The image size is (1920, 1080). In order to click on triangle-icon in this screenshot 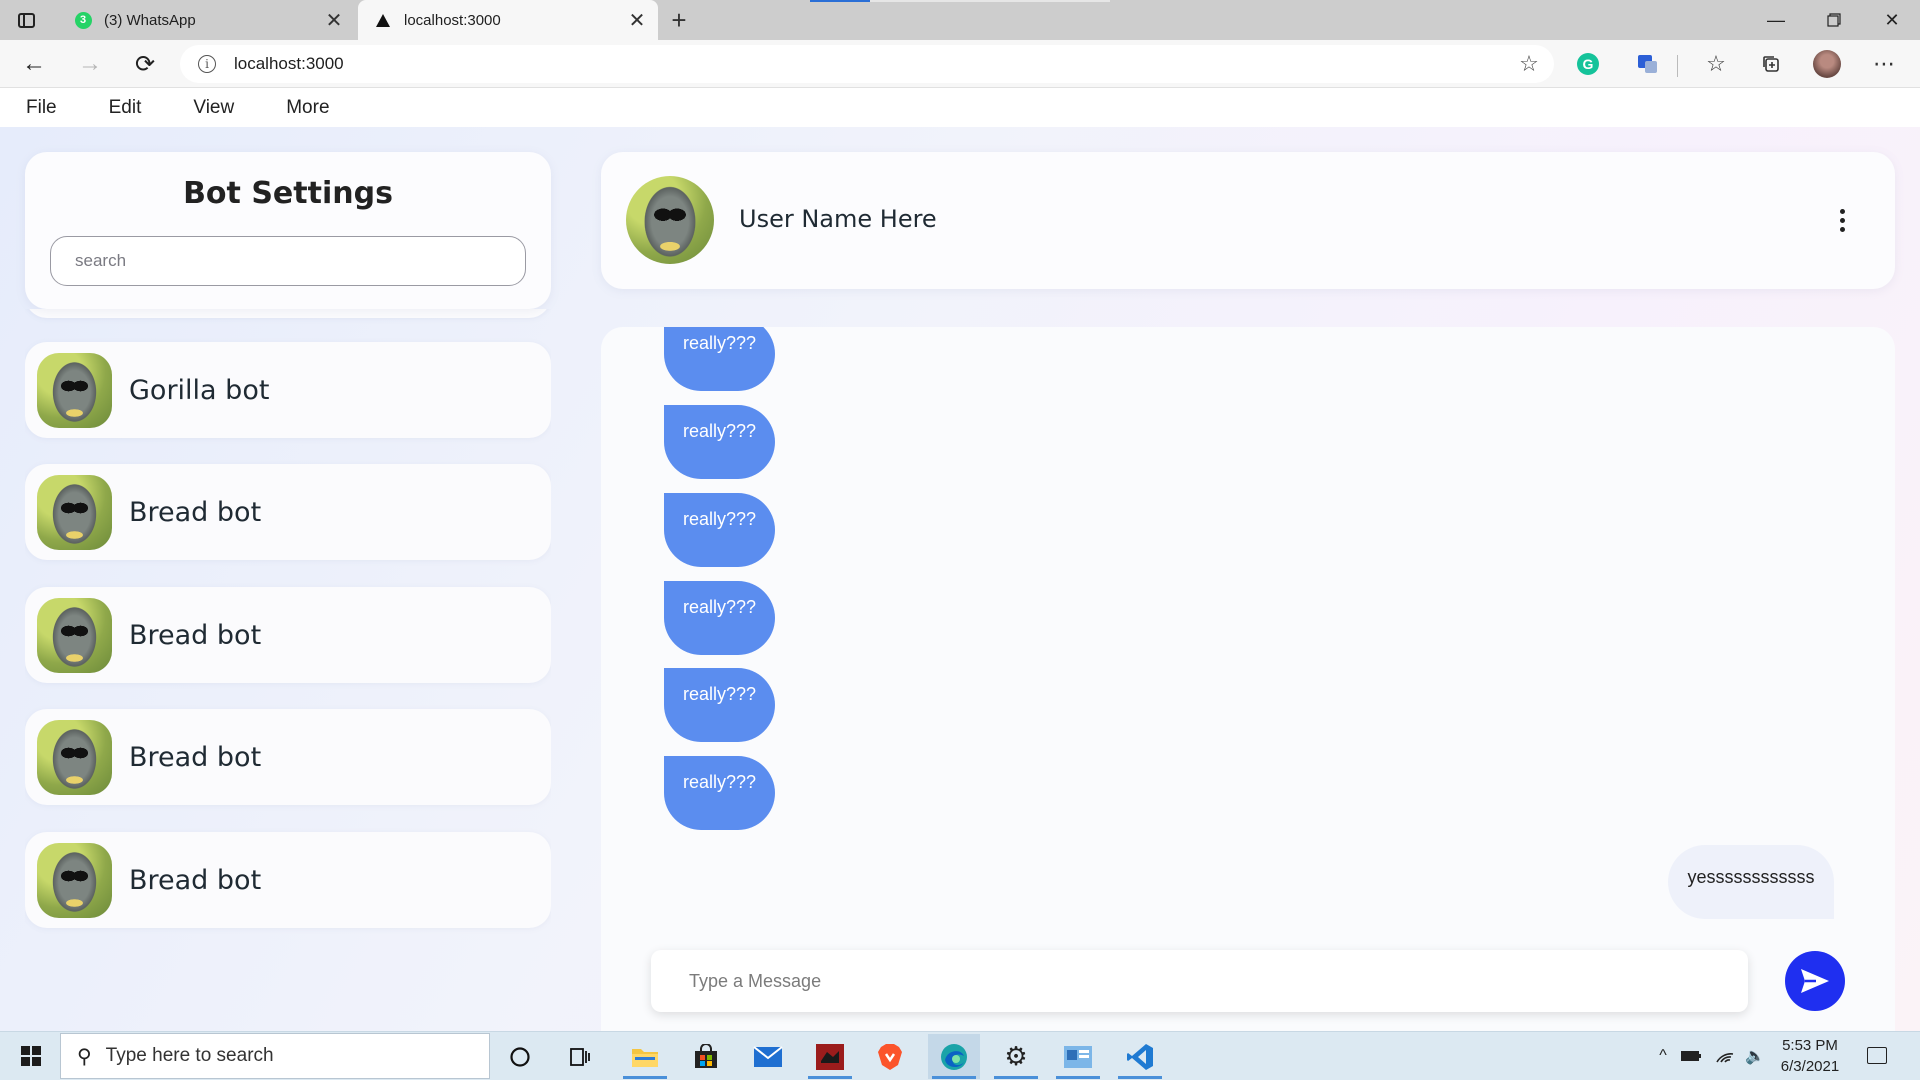, I will do `click(383, 20)`.